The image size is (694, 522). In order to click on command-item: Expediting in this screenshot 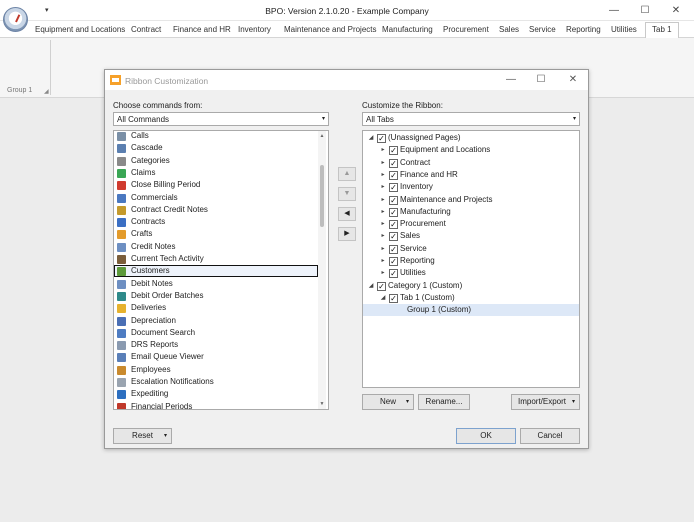, I will do `click(216, 394)`.